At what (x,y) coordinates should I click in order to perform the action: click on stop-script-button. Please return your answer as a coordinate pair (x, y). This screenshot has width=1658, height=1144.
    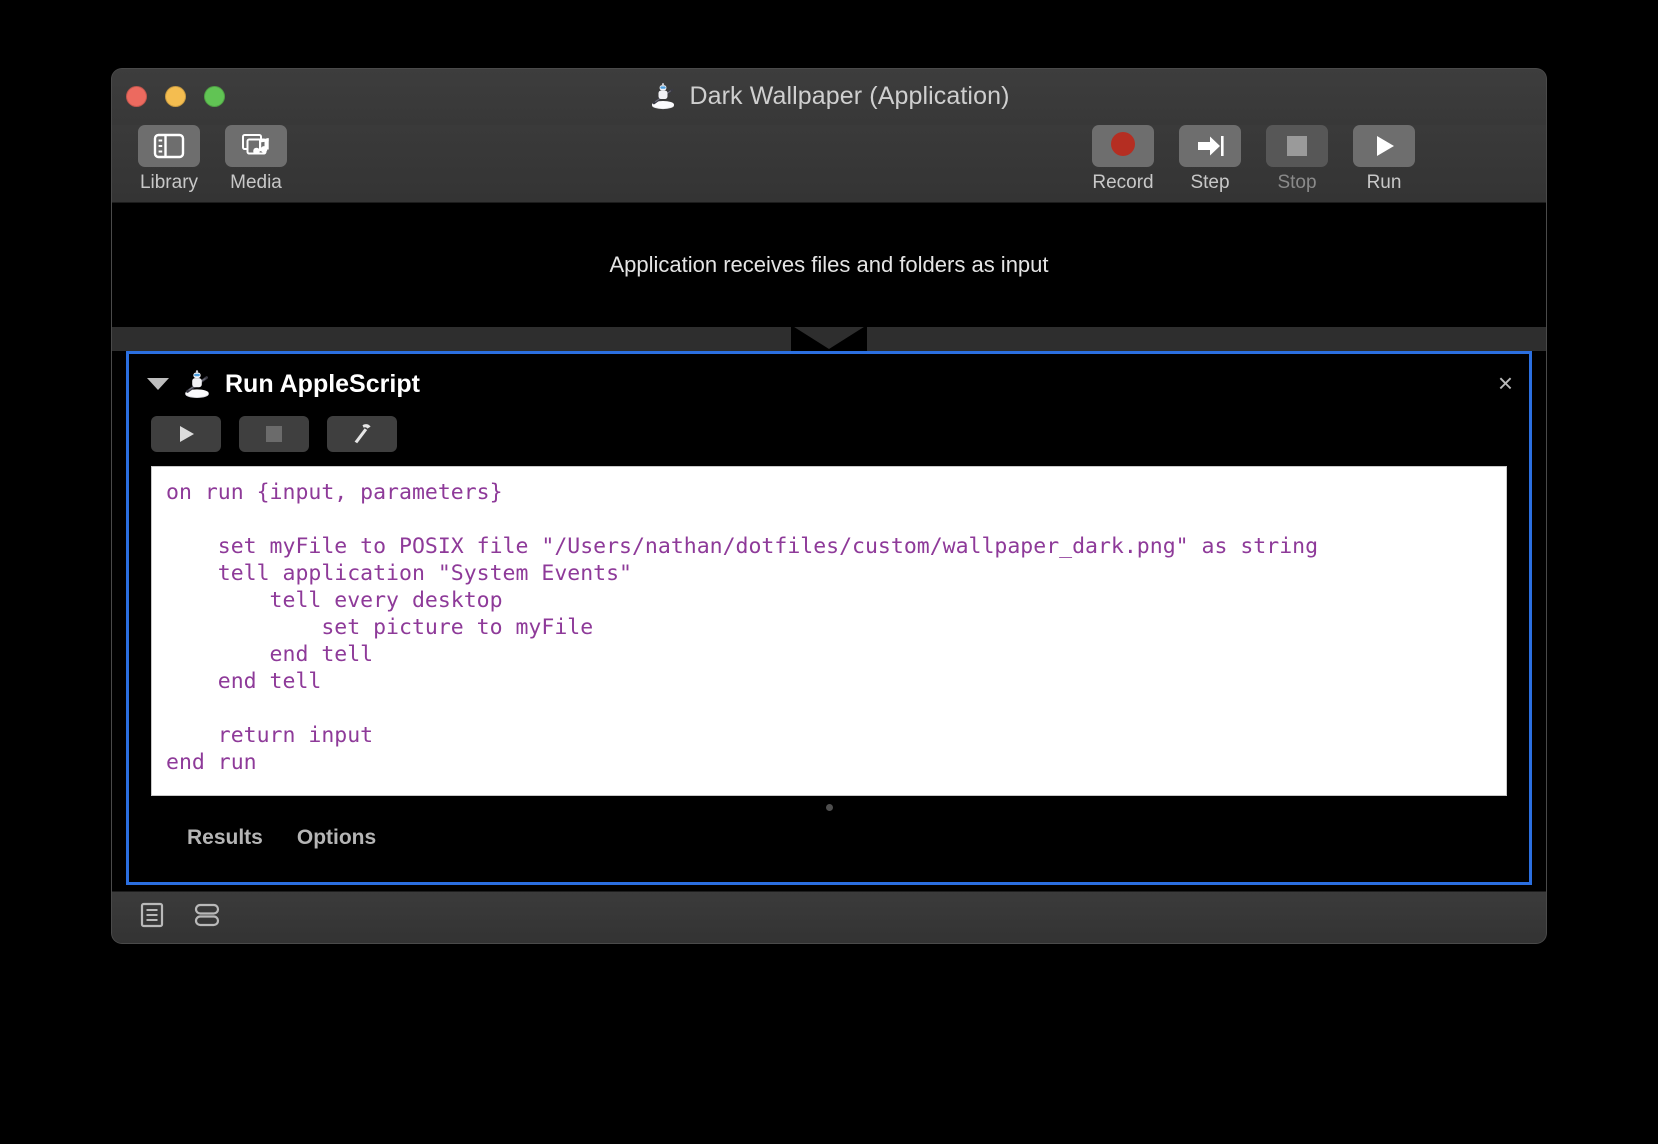
    Looking at the image, I should click on (274, 434).